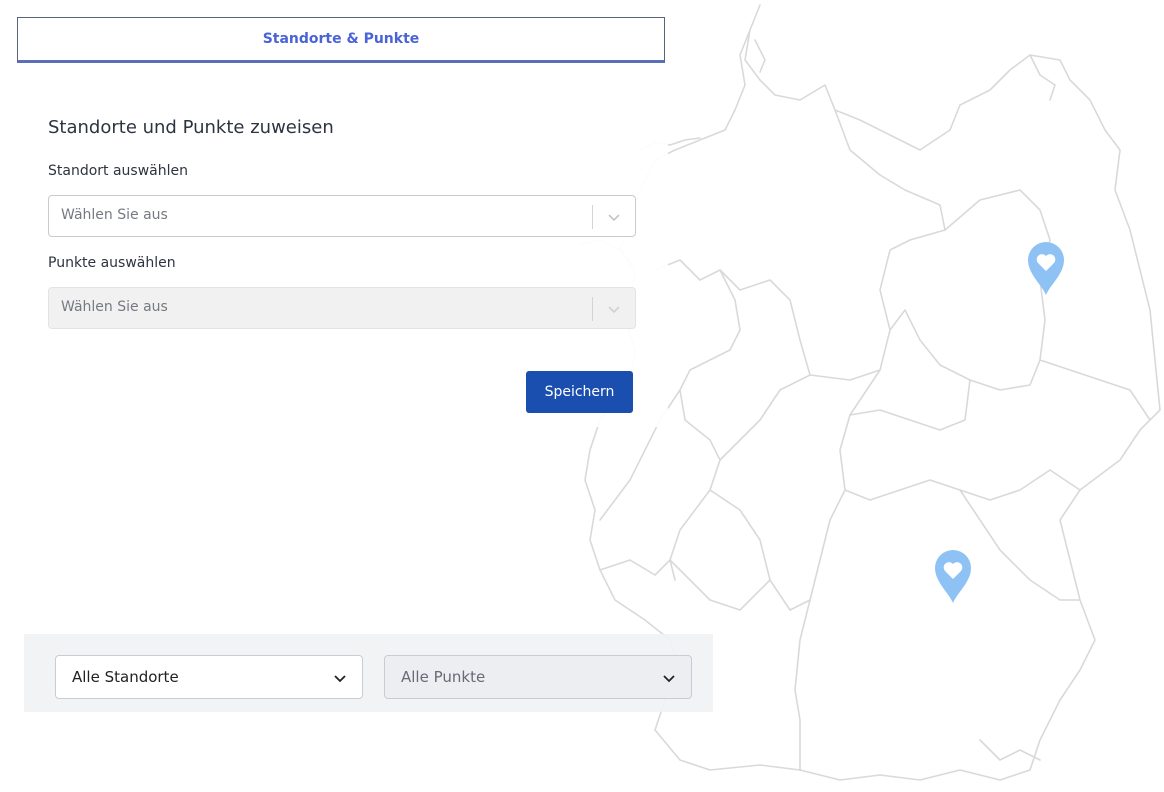  Describe the element at coordinates (342, 308) in the screenshot. I see `points-select: Wählen Sie aus` at that location.